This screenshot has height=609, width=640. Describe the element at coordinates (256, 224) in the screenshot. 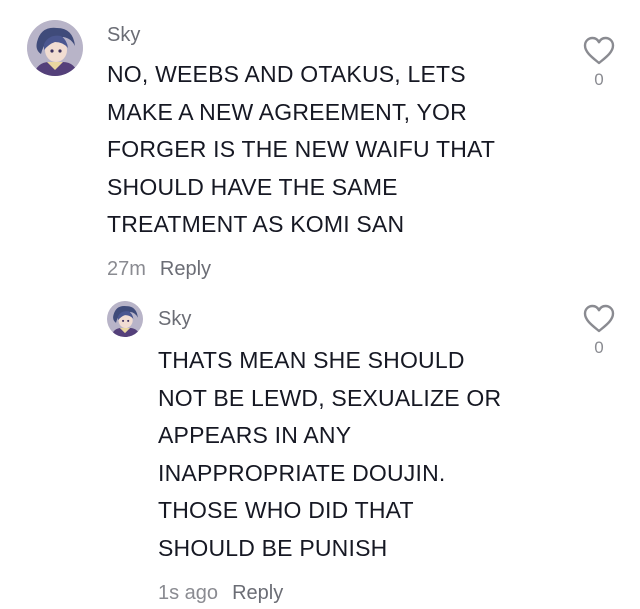

I see `comment-text-line: TREATMENT AS KOMI SAN` at that location.